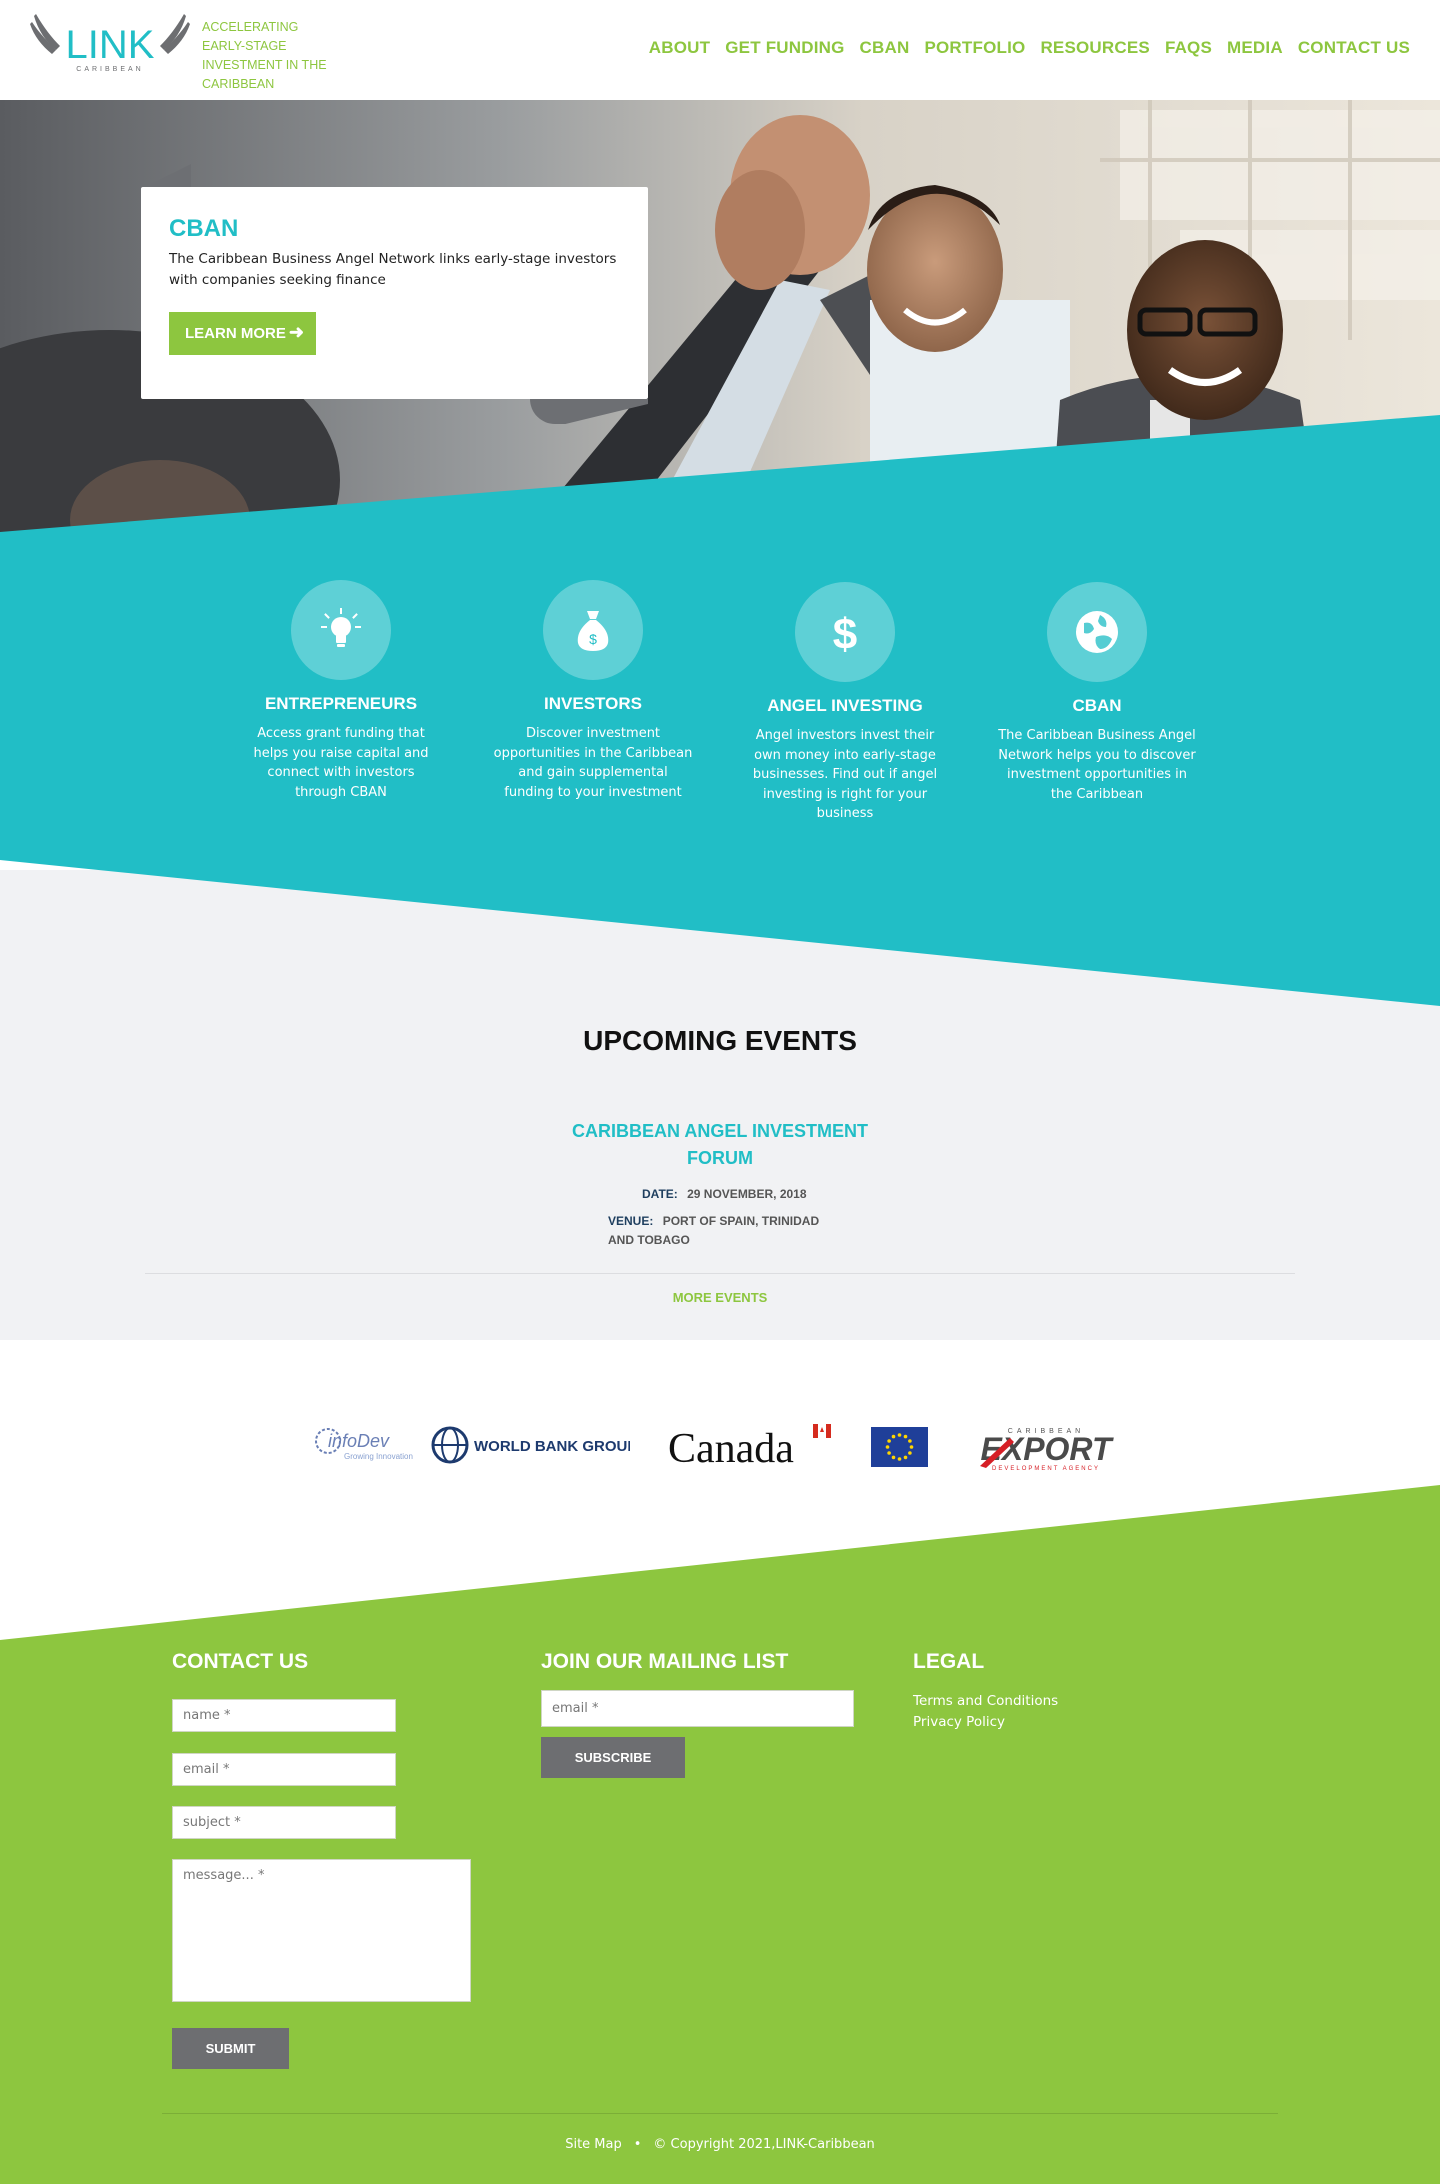 The width and height of the screenshot is (1440, 2184). What do you see at coordinates (359, 1441) in the screenshot?
I see `svg-text: infoDev` at bounding box center [359, 1441].